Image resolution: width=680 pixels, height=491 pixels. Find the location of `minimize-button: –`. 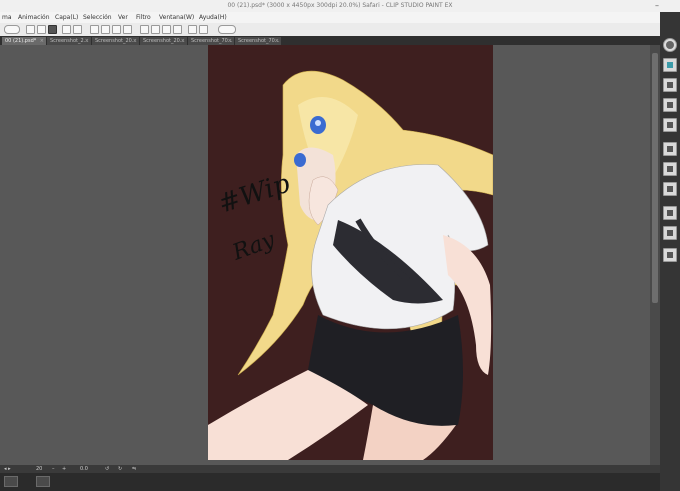

minimize-button: – is located at coordinates (657, 6).